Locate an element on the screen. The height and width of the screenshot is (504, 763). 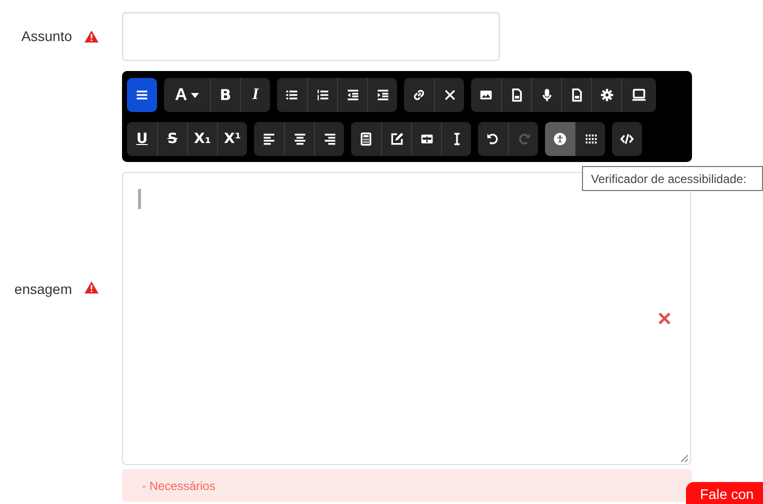
numbered-list-icon is located at coordinates (323, 95).